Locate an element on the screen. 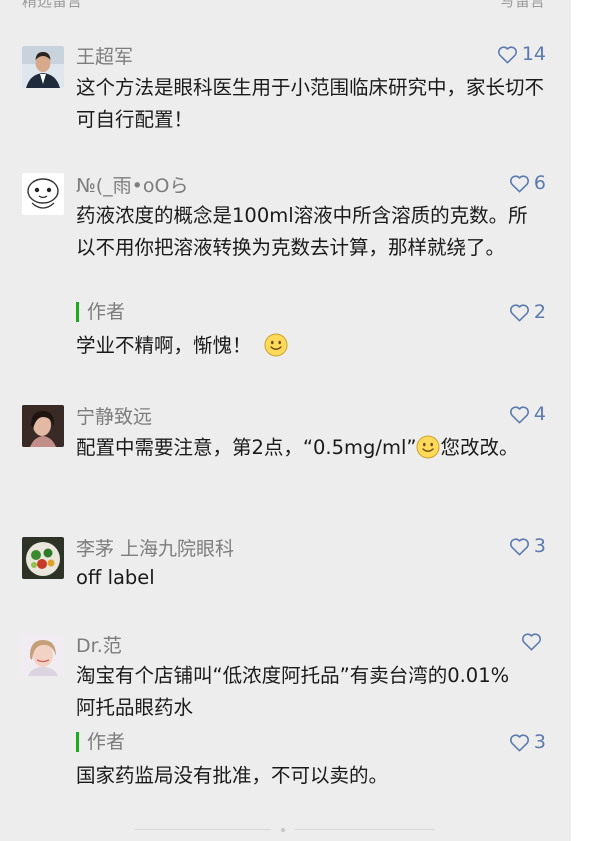 The image size is (591, 841). avatar-man-suit-icon is located at coordinates (43, 67).